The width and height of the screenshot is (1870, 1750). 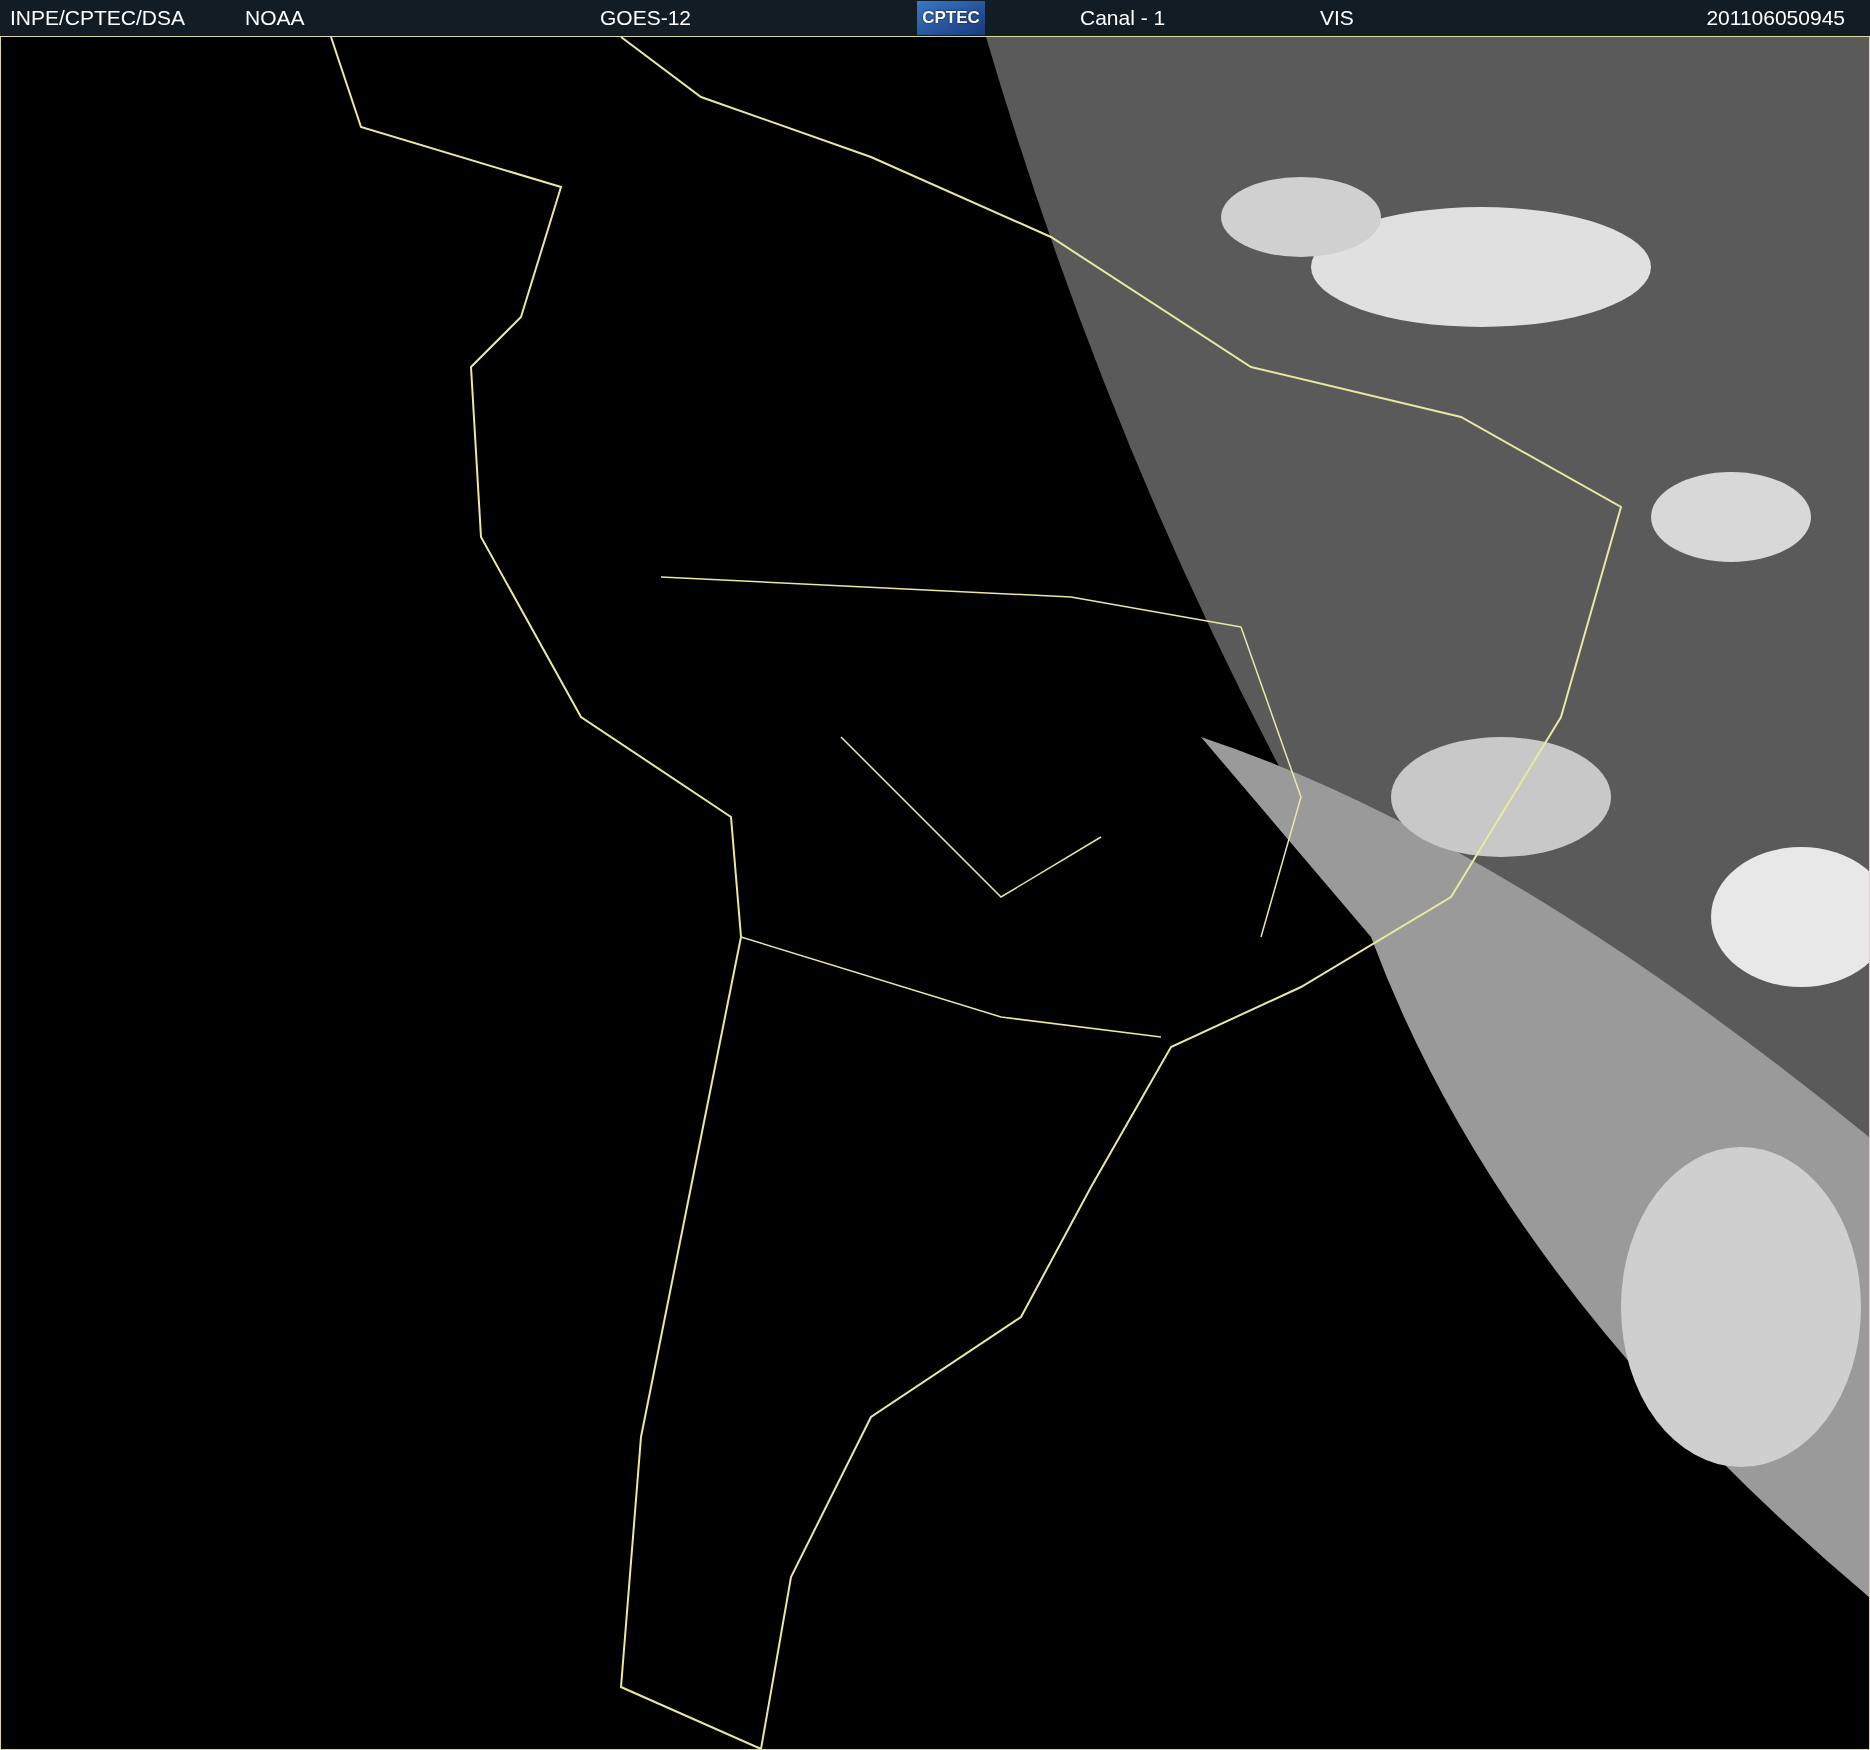 What do you see at coordinates (1337, 18) in the screenshot?
I see `band-label: VIS` at bounding box center [1337, 18].